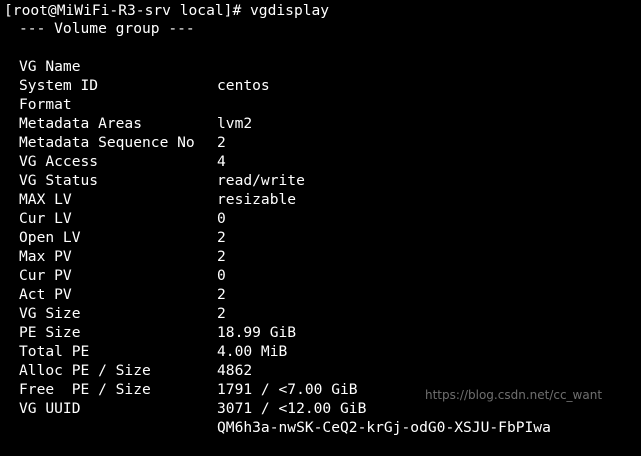 This screenshot has width=641, height=456. I want to click on shell-prompt: [root@MiWiFi-R3-srv local]#, so click(127, 10).